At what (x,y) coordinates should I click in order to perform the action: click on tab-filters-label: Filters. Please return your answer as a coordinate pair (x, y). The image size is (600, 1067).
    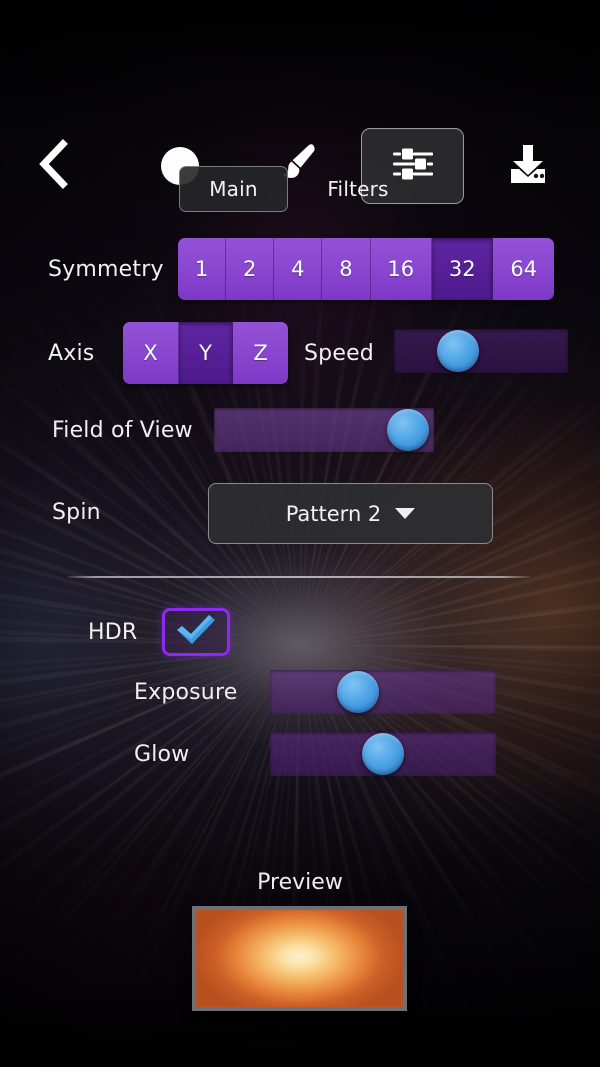
    Looking at the image, I should click on (358, 189).